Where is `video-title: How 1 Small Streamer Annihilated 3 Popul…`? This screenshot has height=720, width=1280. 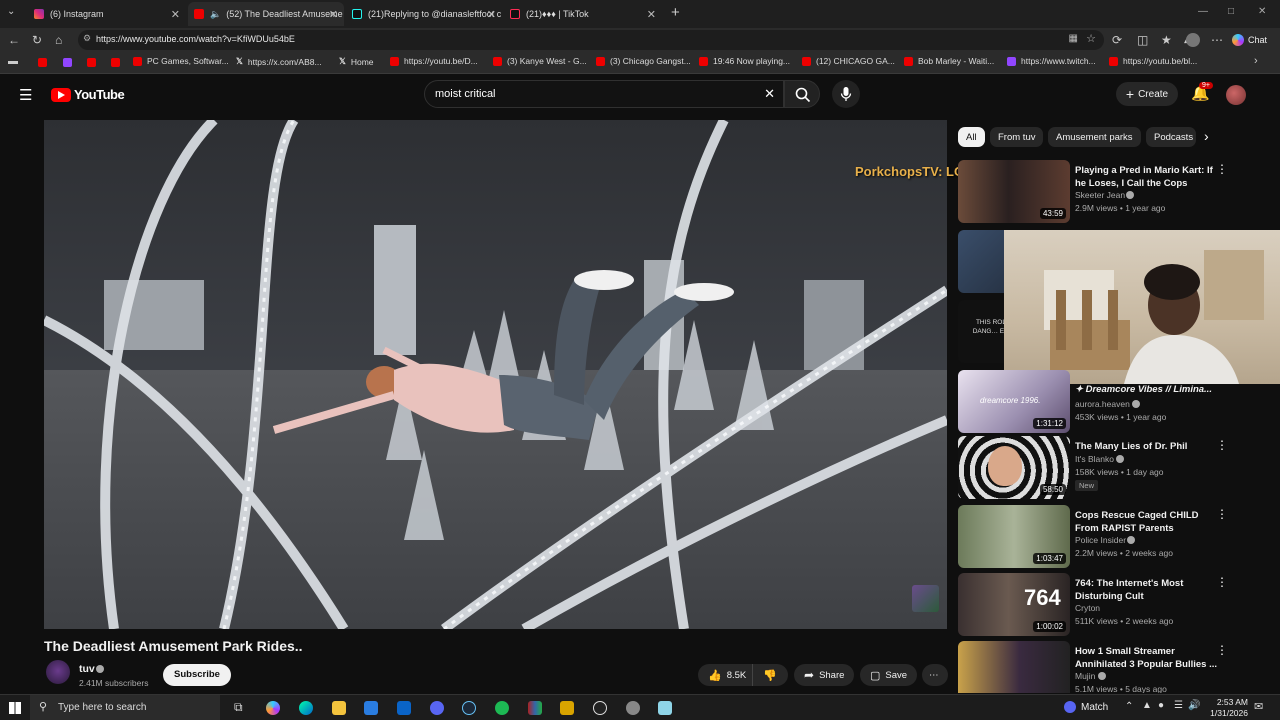
video-title: How 1 Small Streamer Annihilated 3 Popul… is located at coordinates (1150, 658).